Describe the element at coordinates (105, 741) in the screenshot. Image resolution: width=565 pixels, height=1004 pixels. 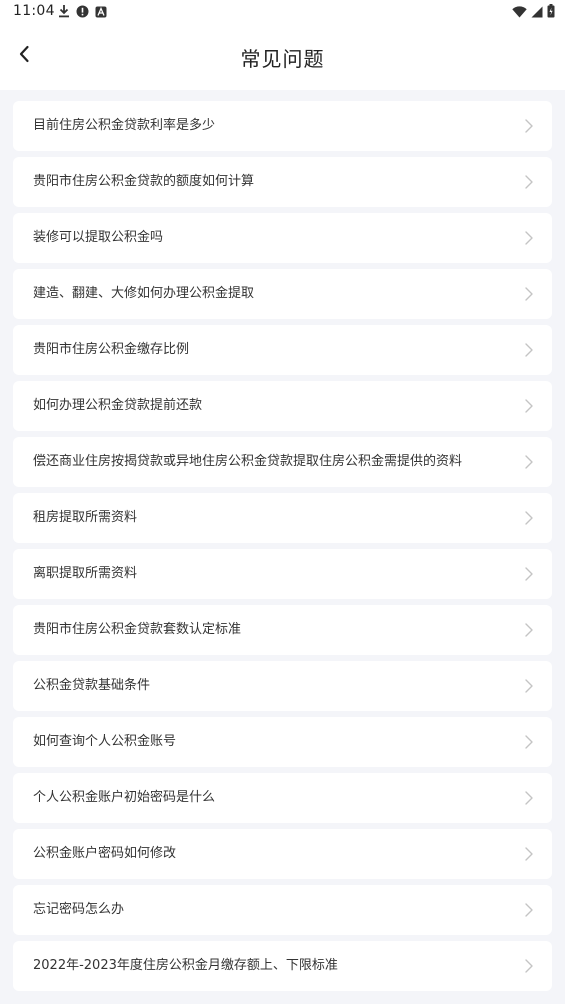
I see `faq-item-label: 如何查询个人公积金账号` at that location.